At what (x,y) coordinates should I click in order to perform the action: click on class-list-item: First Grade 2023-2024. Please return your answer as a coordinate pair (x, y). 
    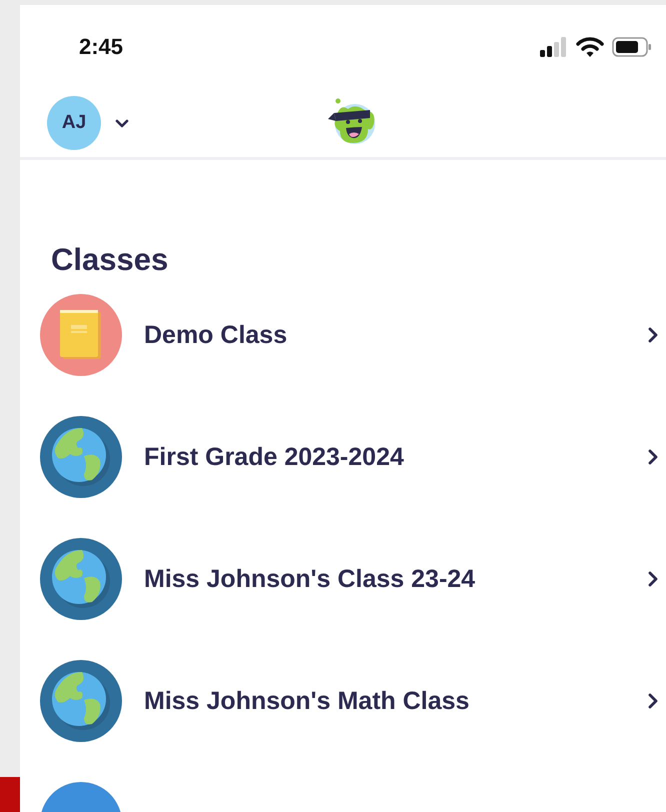
    Looking at the image, I should click on (353, 457).